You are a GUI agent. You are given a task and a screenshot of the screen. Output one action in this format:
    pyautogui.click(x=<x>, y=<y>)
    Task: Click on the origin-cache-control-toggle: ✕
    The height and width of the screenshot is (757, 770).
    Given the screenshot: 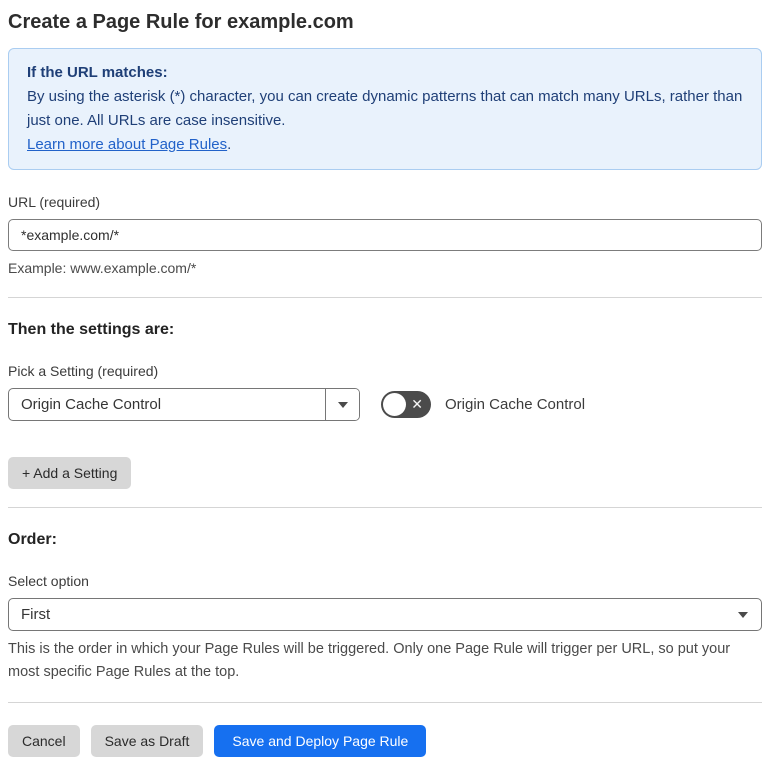 What is the action you would take?
    pyautogui.click(x=406, y=404)
    